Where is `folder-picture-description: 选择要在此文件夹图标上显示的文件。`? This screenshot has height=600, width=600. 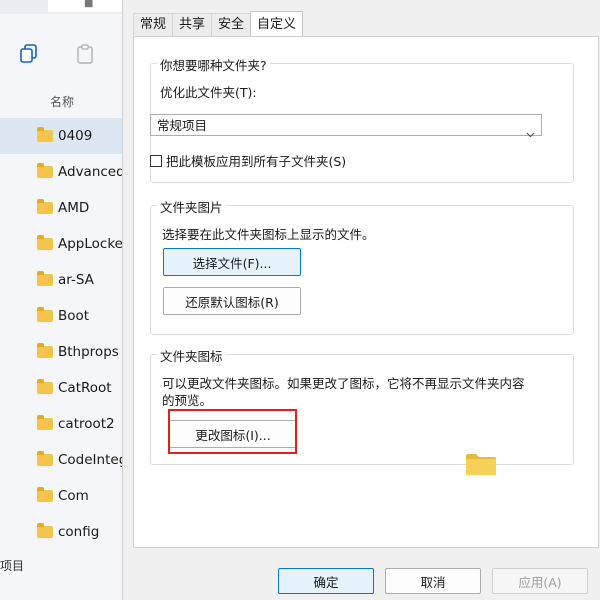 folder-picture-description: 选择要在此文件夹图标上显示的文件。 is located at coordinates (268, 234).